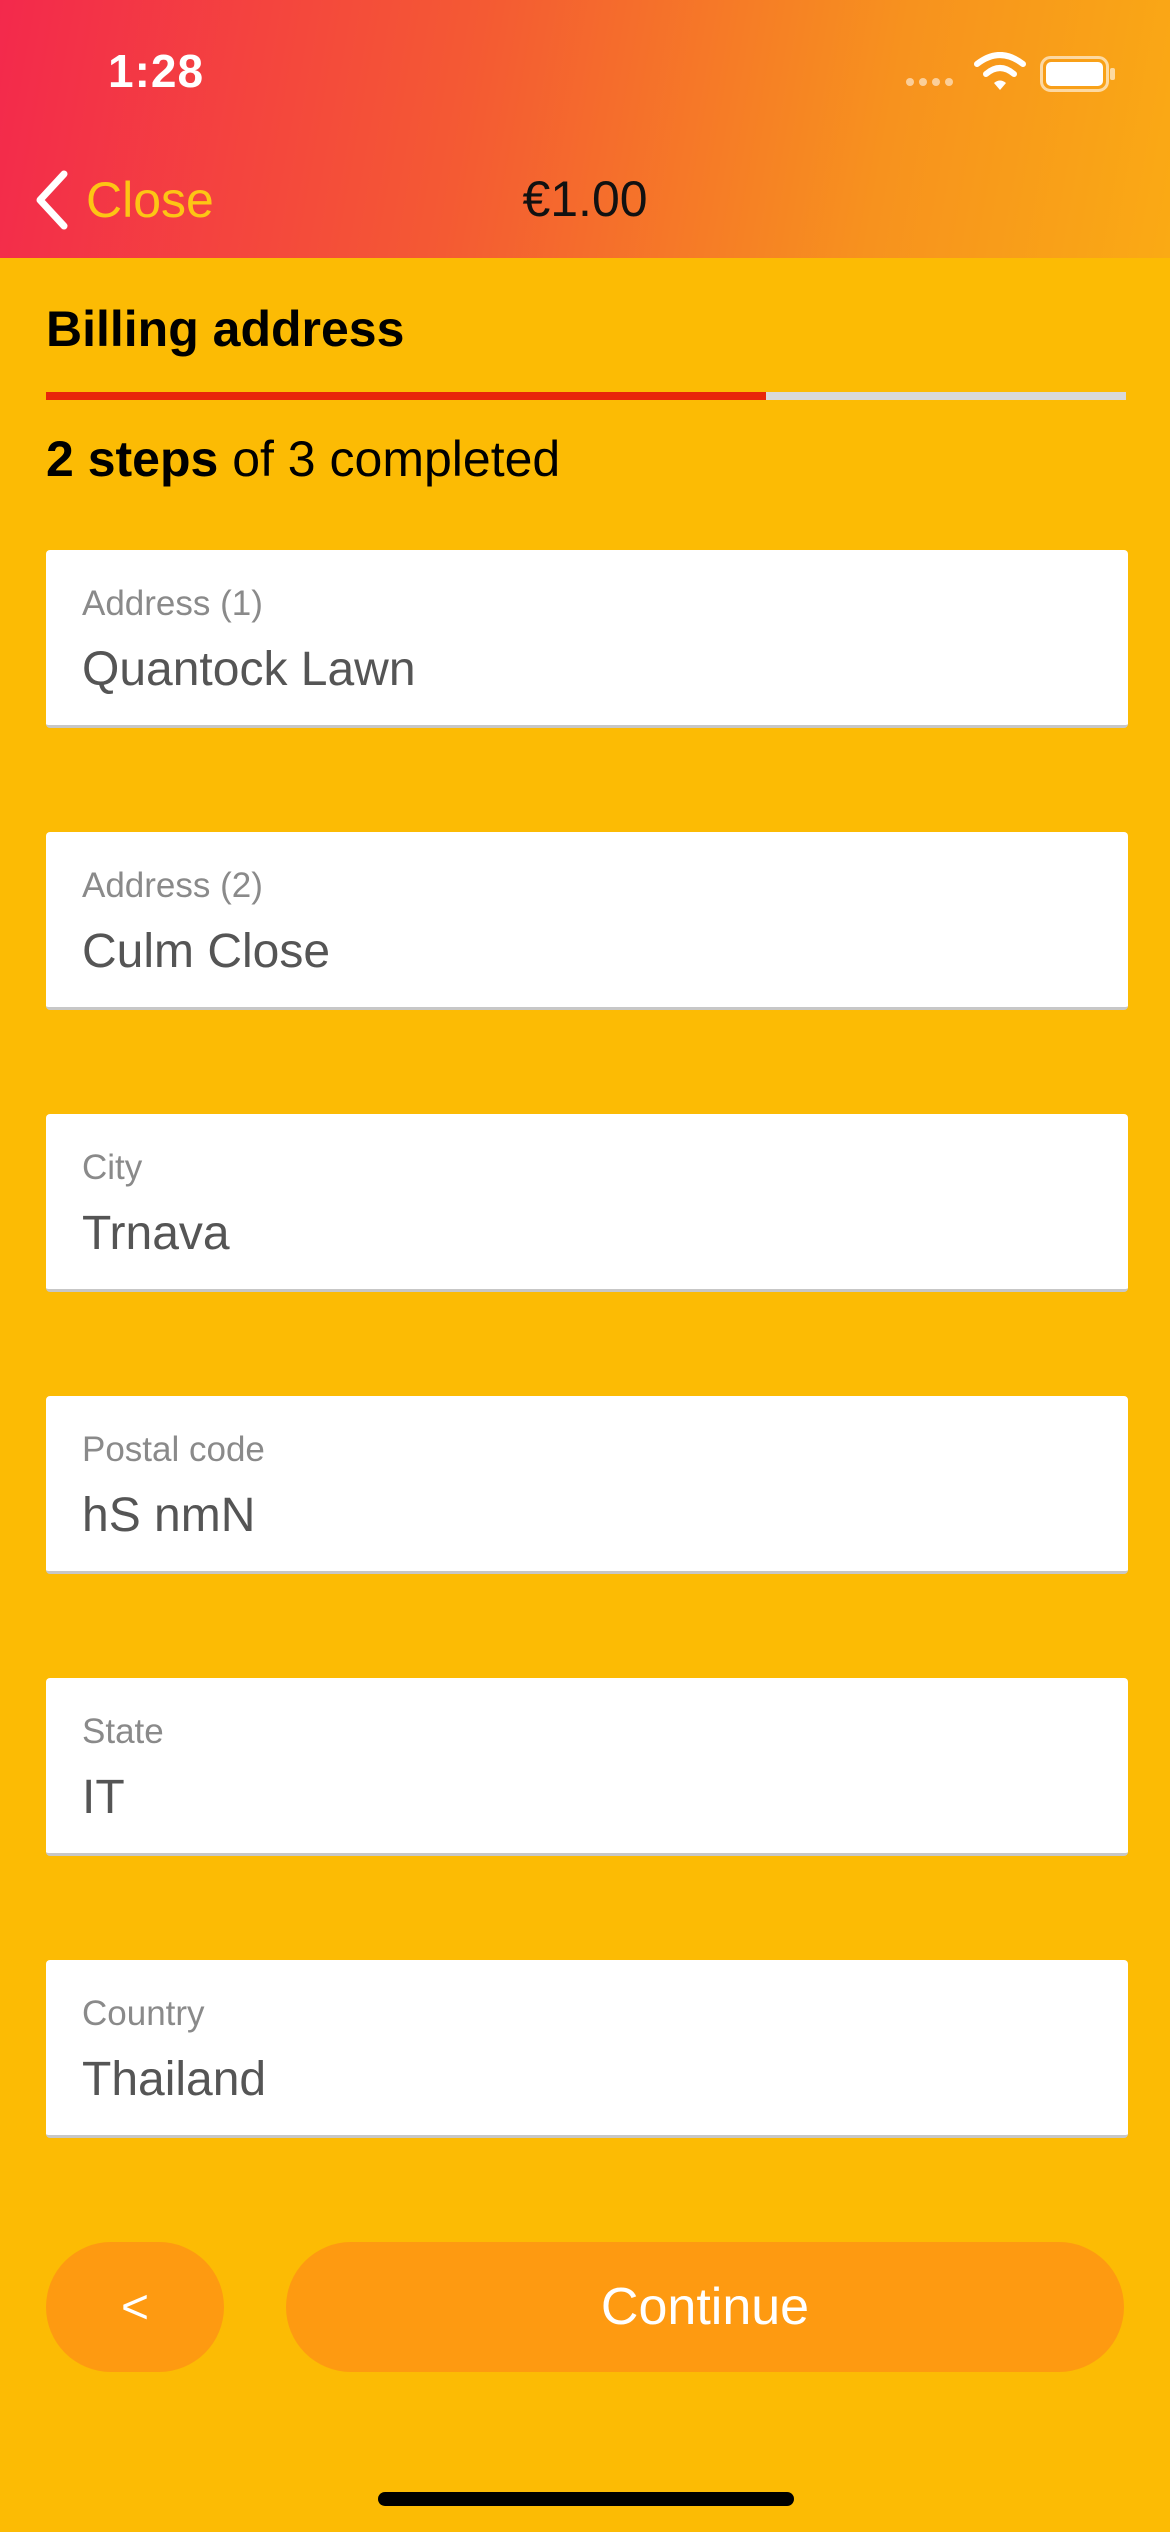 The height and width of the screenshot is (2532, 1170). I want to click on city-field: City, so click(587, 1203).